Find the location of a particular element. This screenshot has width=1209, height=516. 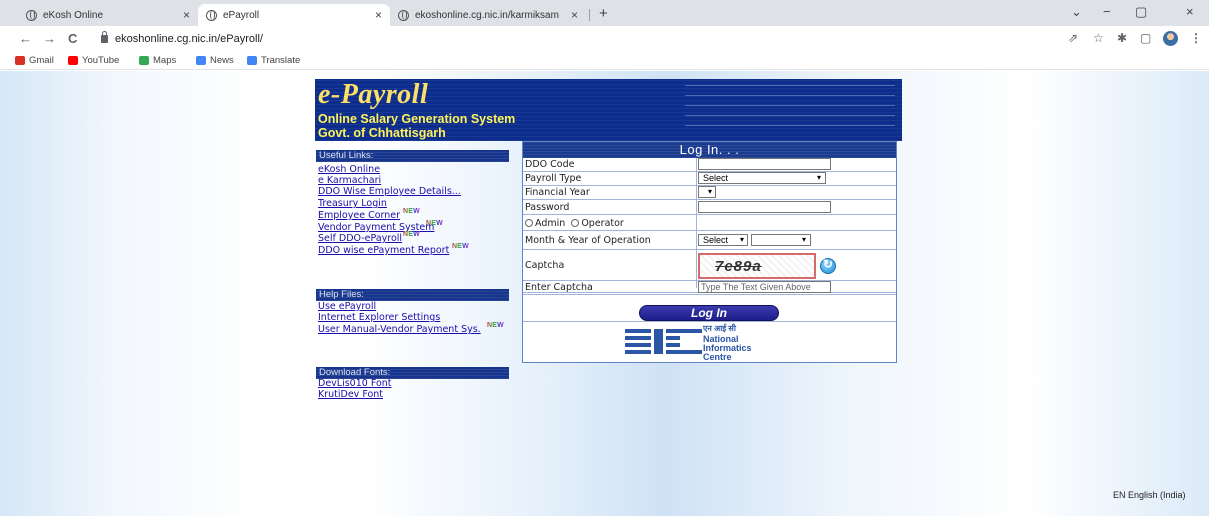

password-label: Password is located at coordinates (547, 207).